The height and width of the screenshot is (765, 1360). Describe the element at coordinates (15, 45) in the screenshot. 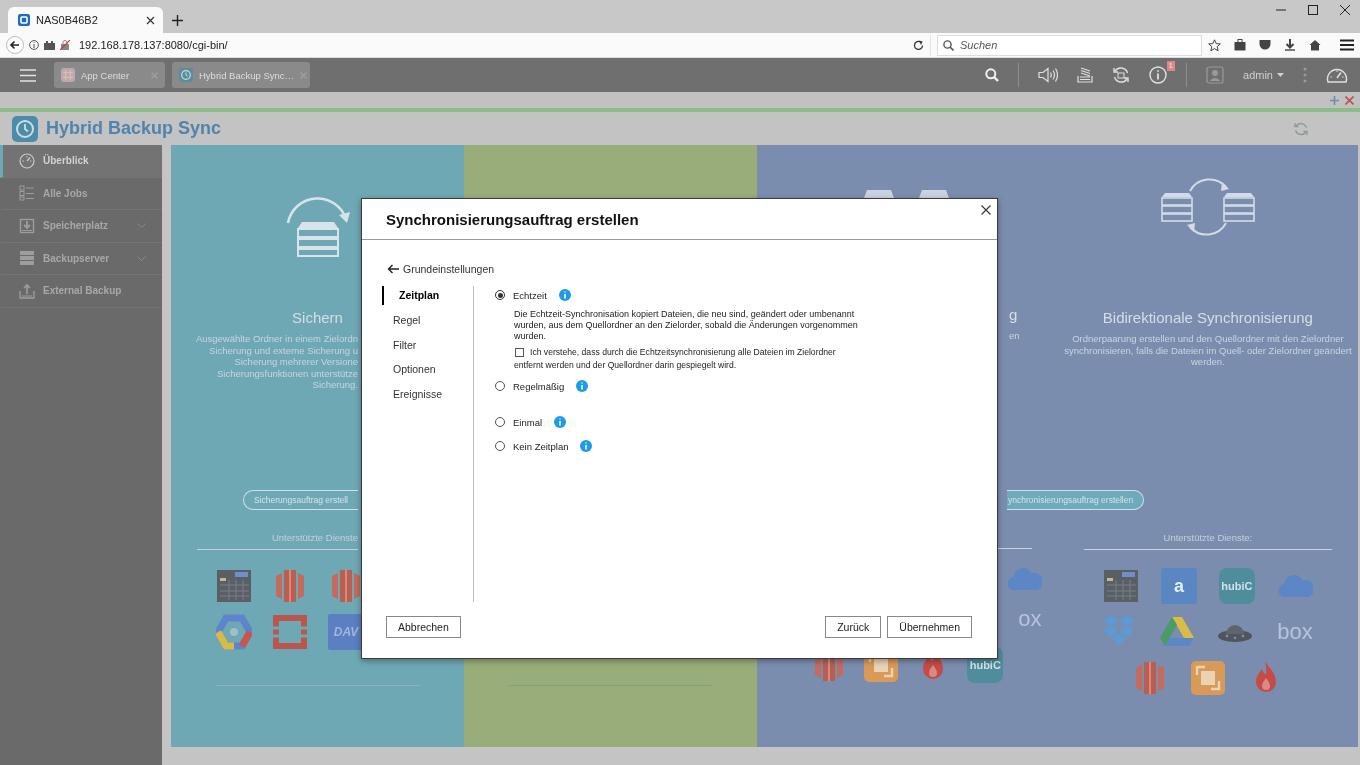

I see `back-icon` at that location.